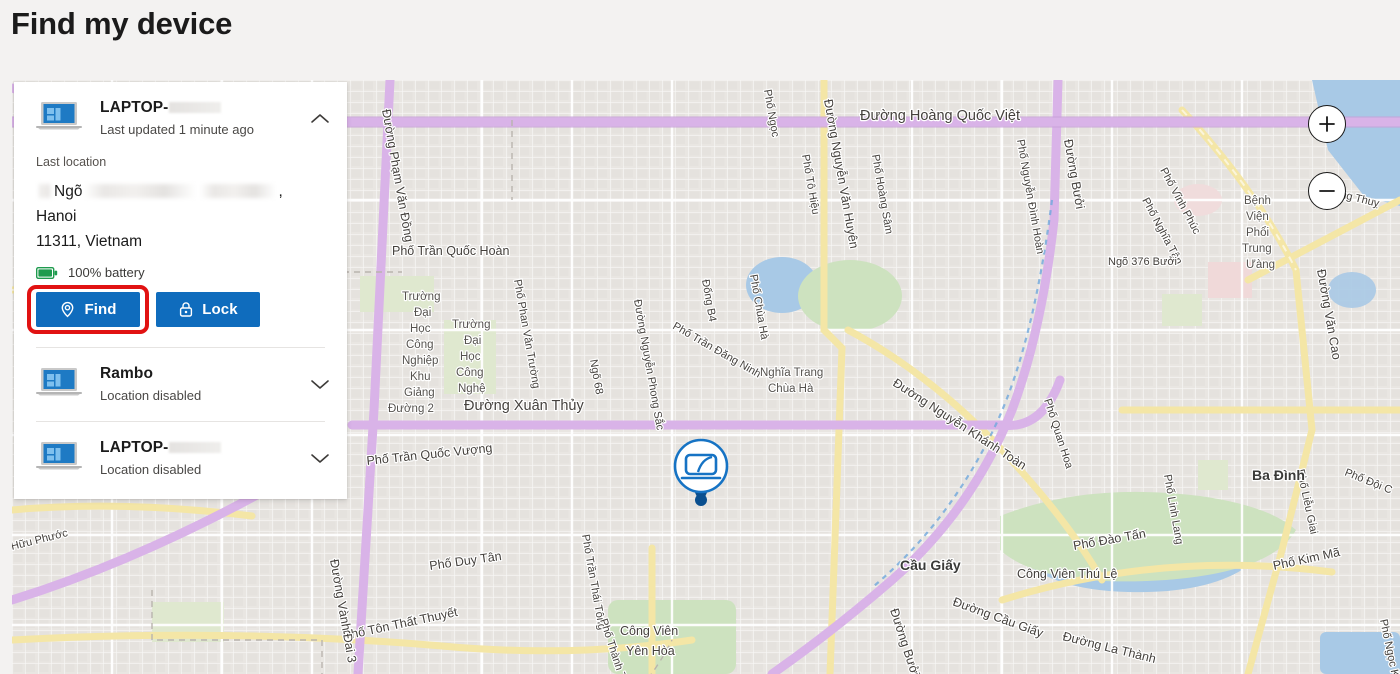 Image resolution: width=1400 pixels, height=674 pixels. I want to click on device-texts: Rambo Location disabled, so click(203, 384).